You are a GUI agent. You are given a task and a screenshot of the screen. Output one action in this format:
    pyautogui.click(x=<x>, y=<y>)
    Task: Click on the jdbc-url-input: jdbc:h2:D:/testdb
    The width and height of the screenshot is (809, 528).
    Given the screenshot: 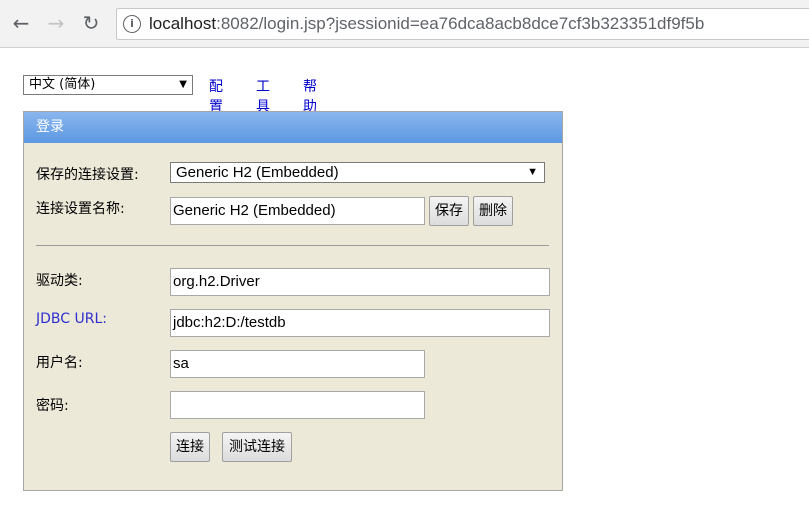 What is the action you would take?
    pyautogui.click(x=360, y=323)
    